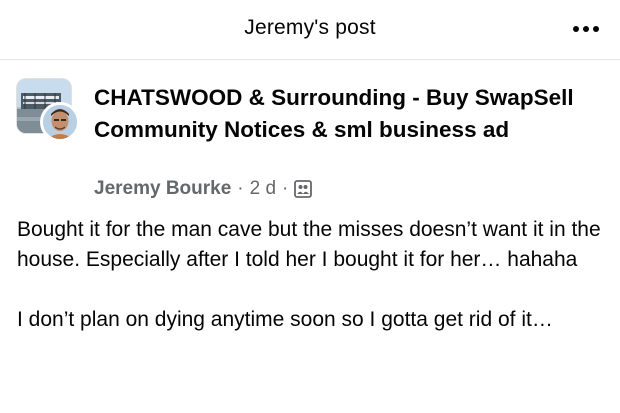  What do you see at coordinates (162, 189) in the screenshot?
I see `author-name-link: Jeremy Bourke` at bounding box center [162, 189].